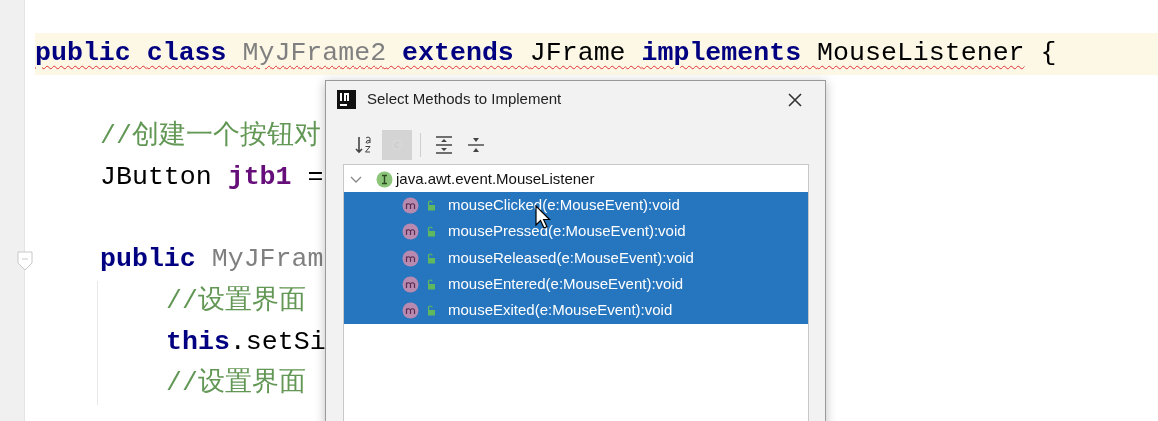 This screenshot has height=421, width=1158. I want to click on code-text: =, so click(315, 176).